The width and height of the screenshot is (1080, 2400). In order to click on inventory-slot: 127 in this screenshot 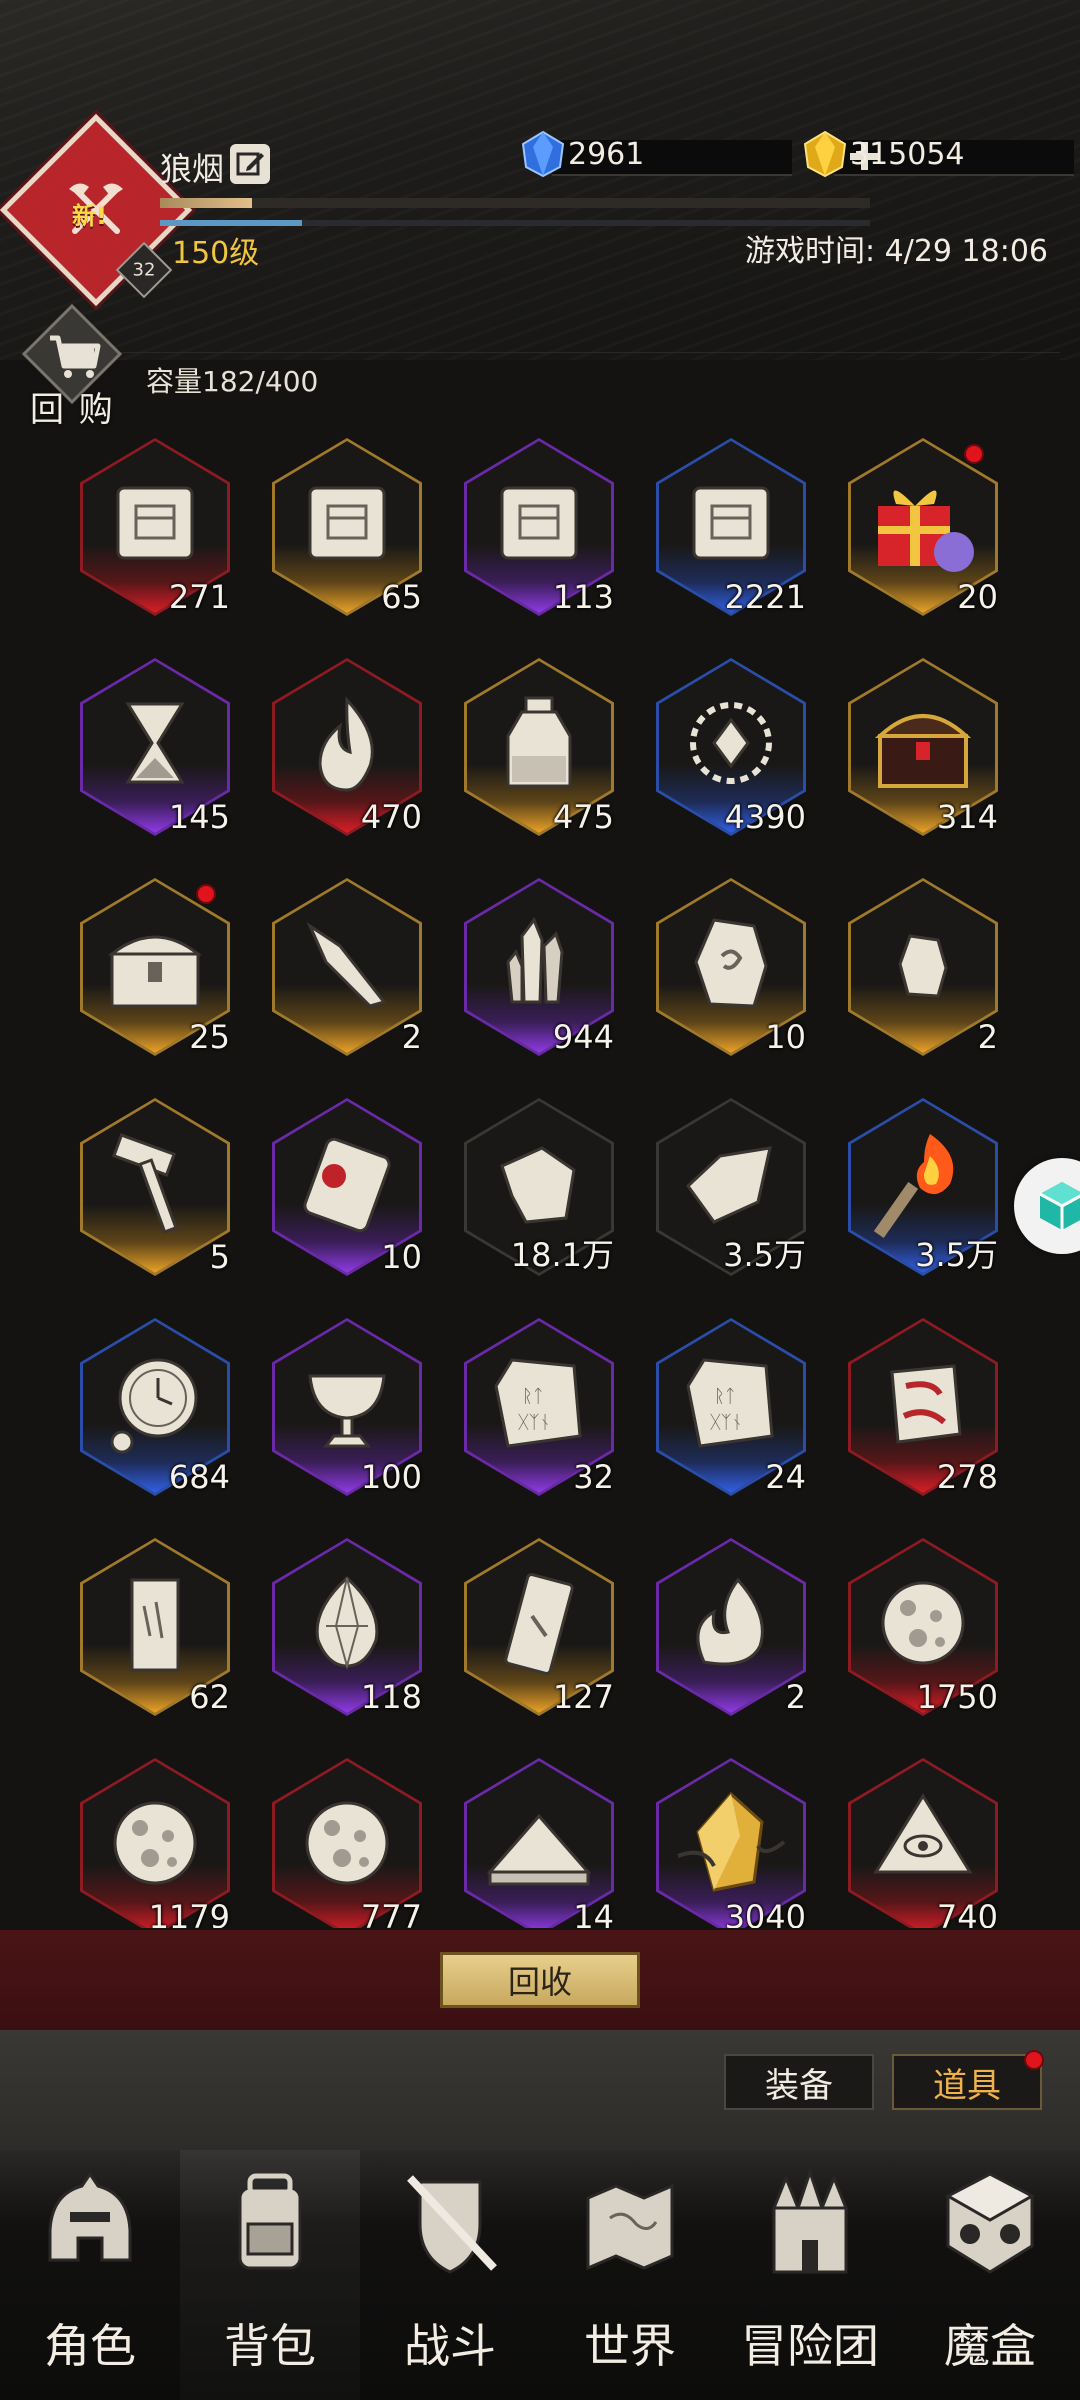, I will do `click(539, 1627)`.